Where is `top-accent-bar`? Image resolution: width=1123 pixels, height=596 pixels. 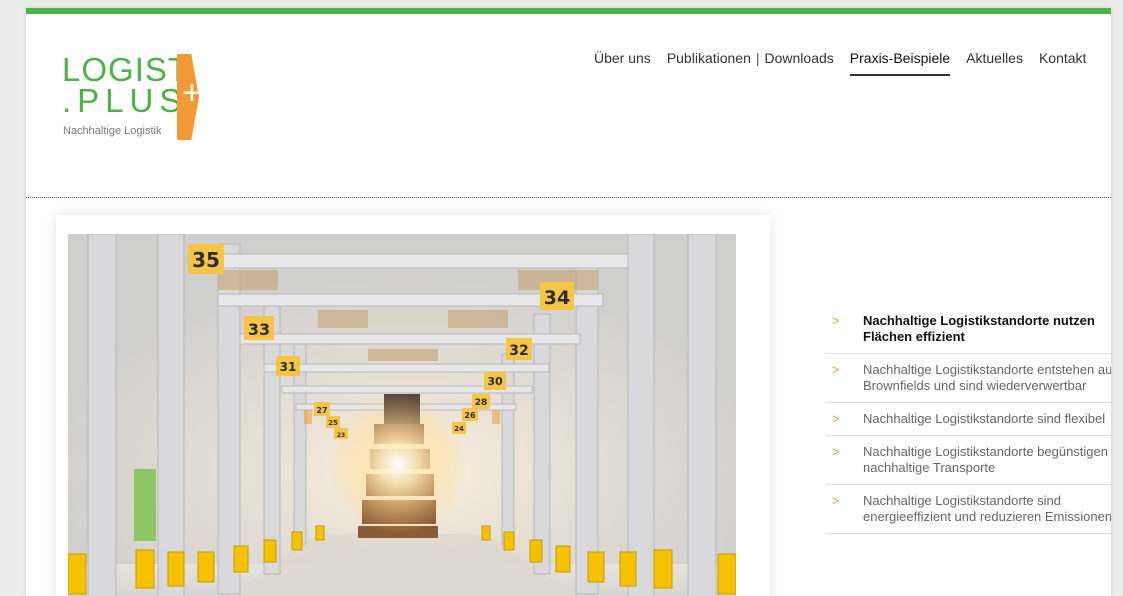 top-accent-bar is located at coordinates (568, 11).